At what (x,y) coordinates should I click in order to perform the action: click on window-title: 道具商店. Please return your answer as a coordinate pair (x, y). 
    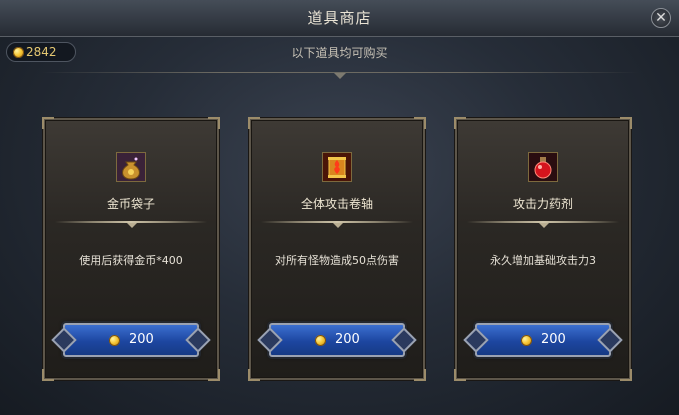
    Looking at the image, I should click on (339, 18).